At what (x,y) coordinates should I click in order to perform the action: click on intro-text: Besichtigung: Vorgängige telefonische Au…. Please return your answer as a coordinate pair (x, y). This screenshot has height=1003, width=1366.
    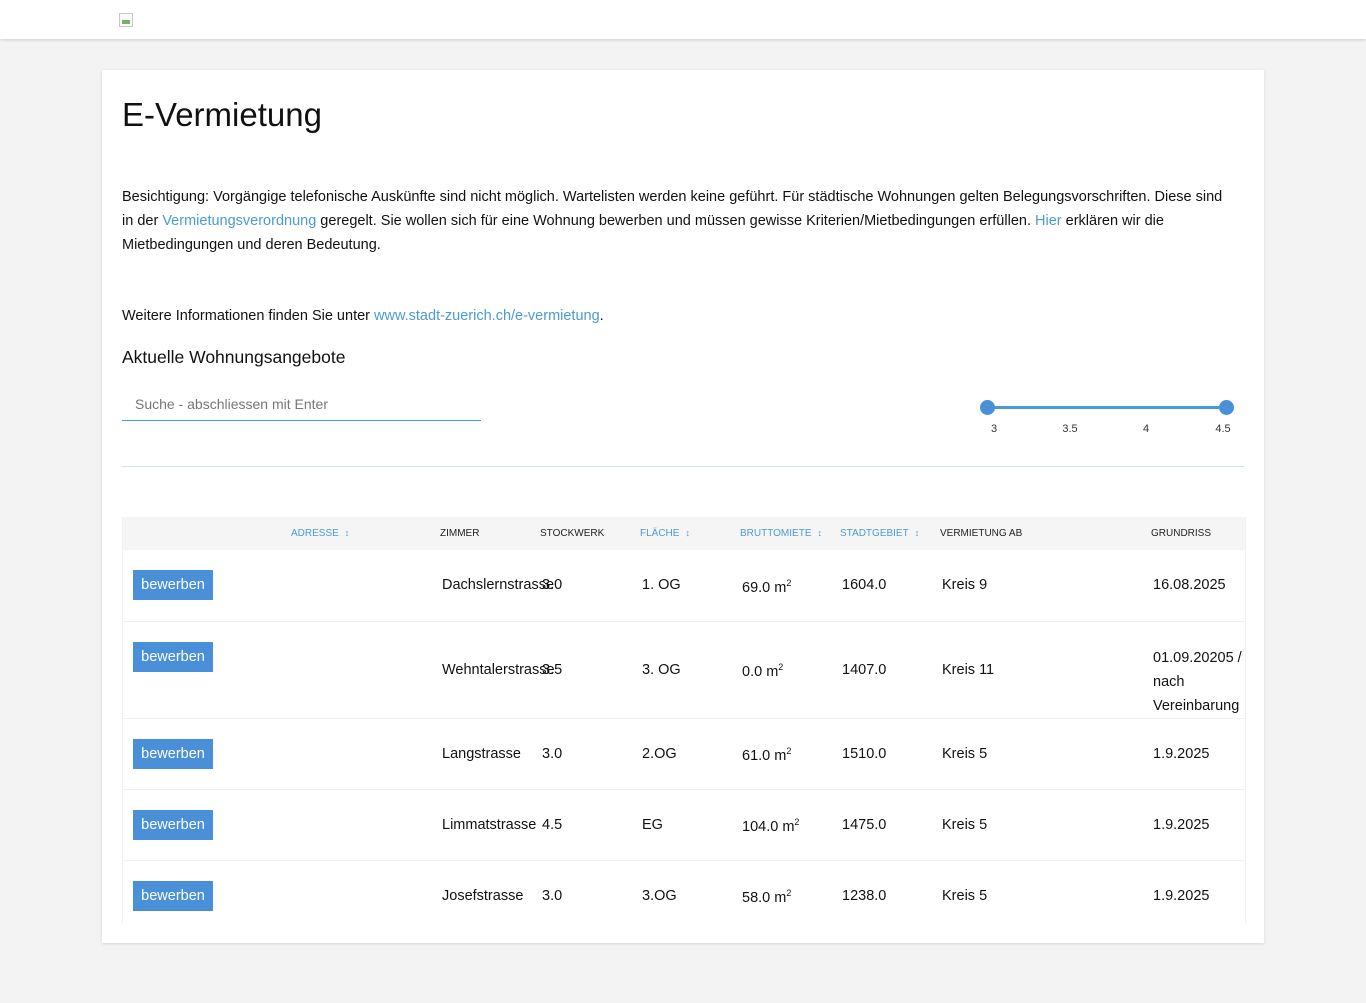
    Looking at the image, I should click on (679, 221).